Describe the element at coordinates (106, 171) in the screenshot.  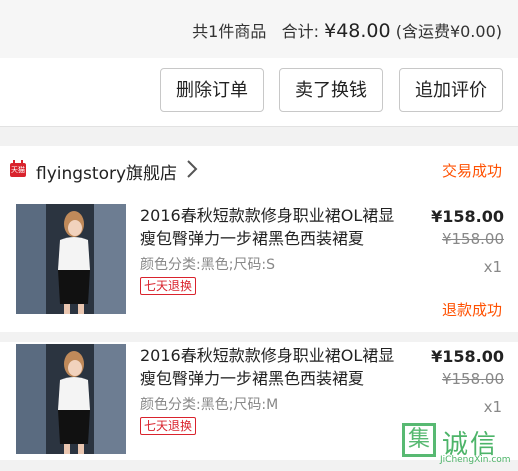
I see `shop-name: flyingstory旗舰店` at that location.